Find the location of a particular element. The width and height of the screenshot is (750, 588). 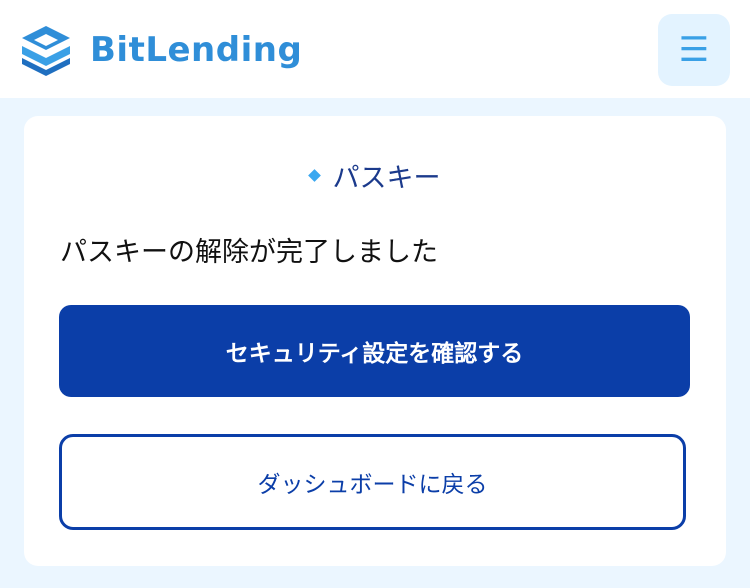

card-title: パスキー is located at coordinates (375, 175).